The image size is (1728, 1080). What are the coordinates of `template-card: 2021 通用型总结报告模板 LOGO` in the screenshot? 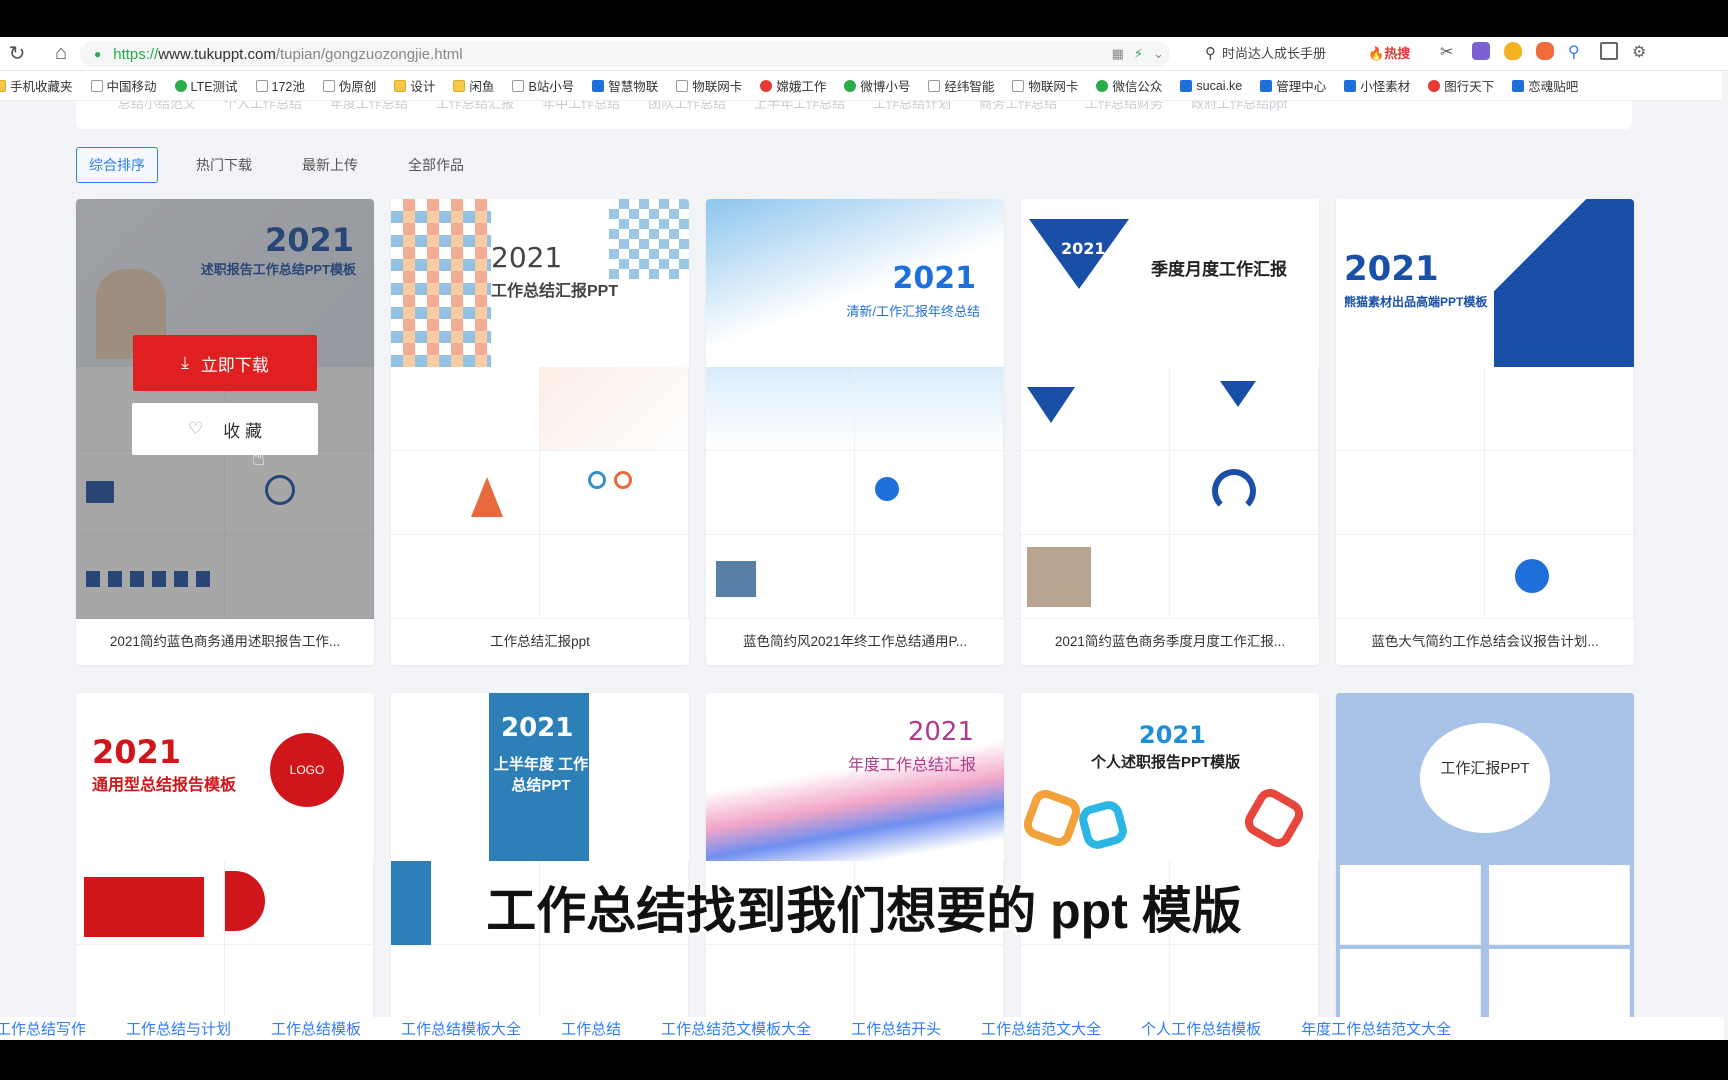 It's located at (225, 858).